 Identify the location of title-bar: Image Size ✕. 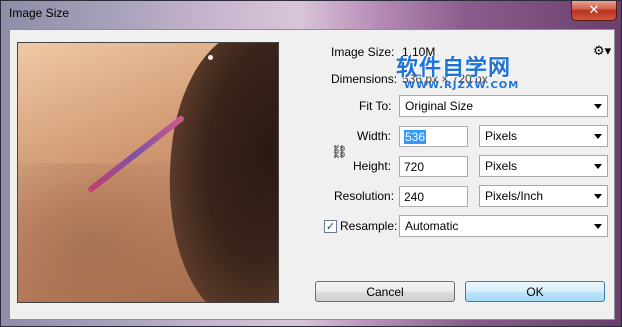
(311, 14).